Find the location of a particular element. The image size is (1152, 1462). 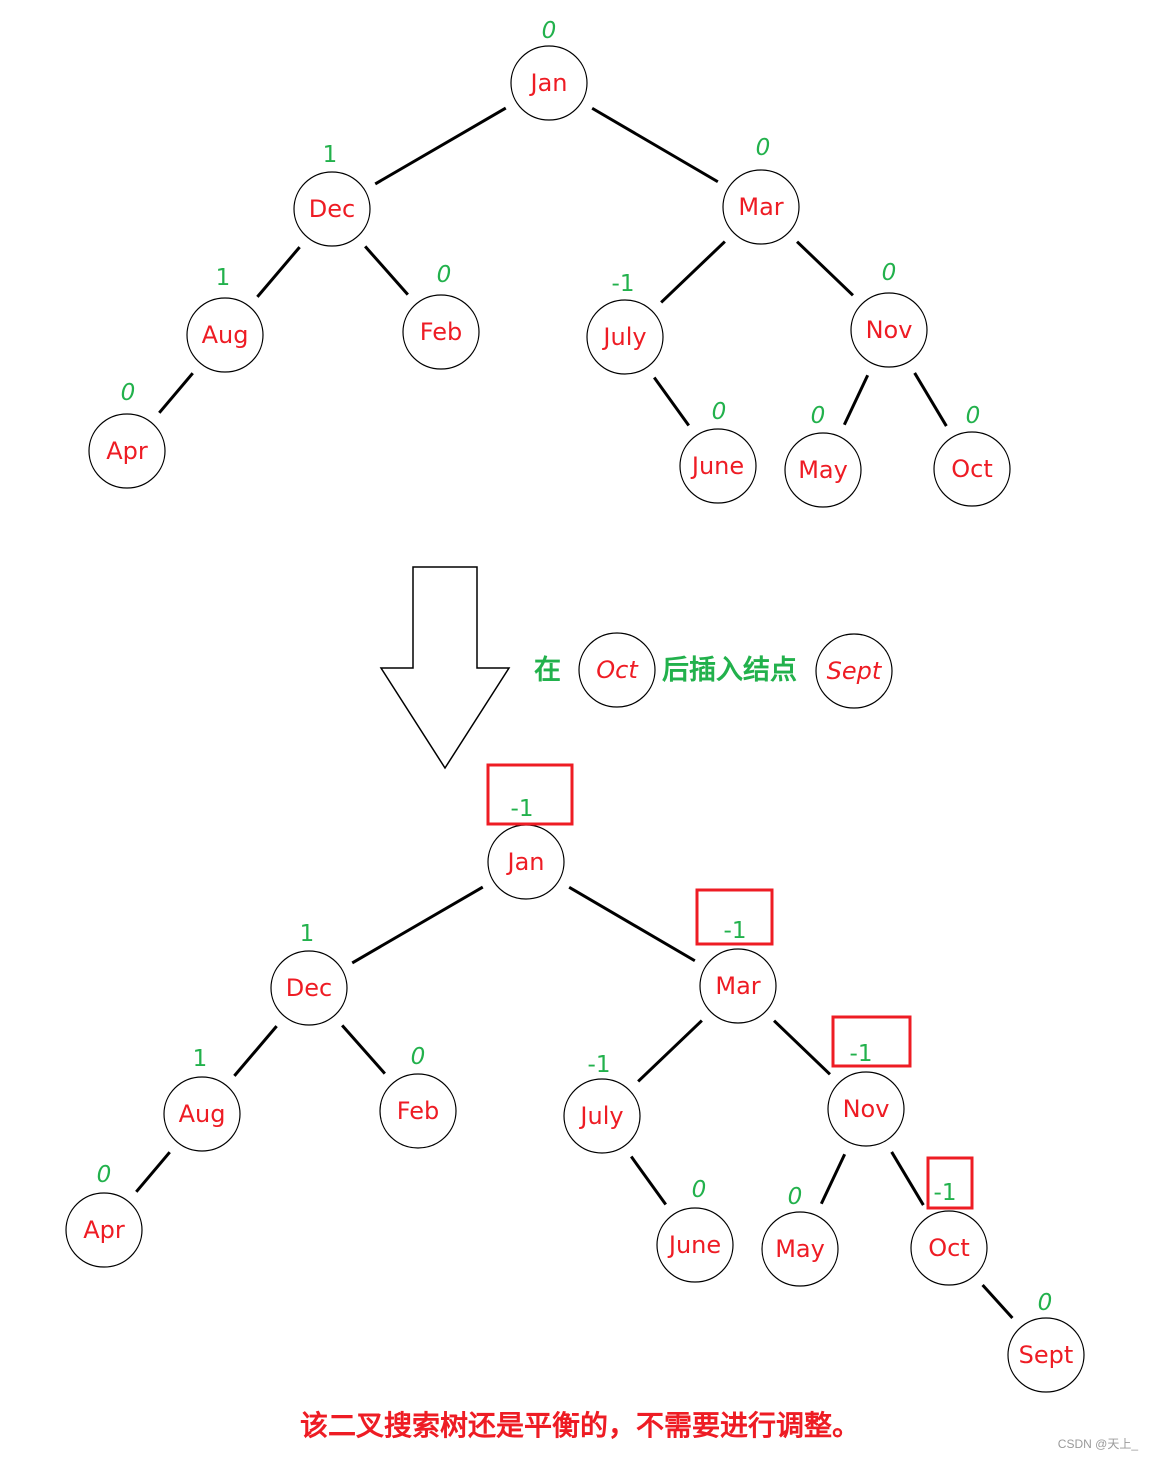

step-node-oct: Oct is located at coordinates (617, 670).